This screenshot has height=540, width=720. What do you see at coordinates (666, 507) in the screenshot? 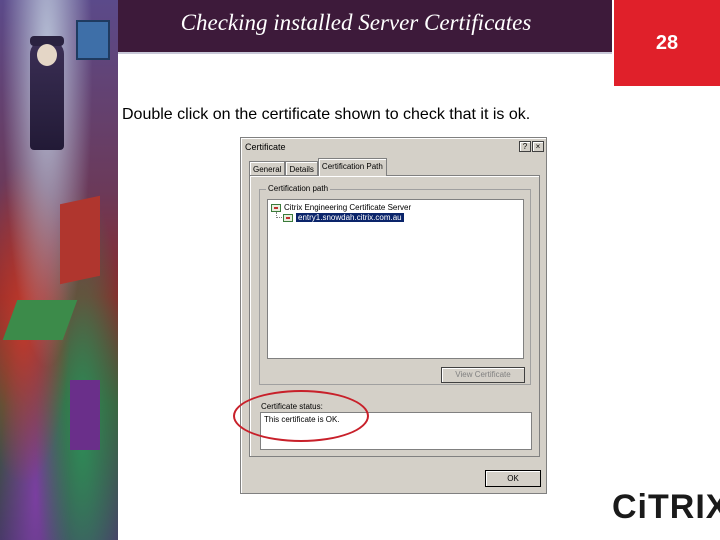
I see `citrix-logo: CiTRIX` at bounding box center [666, 507].